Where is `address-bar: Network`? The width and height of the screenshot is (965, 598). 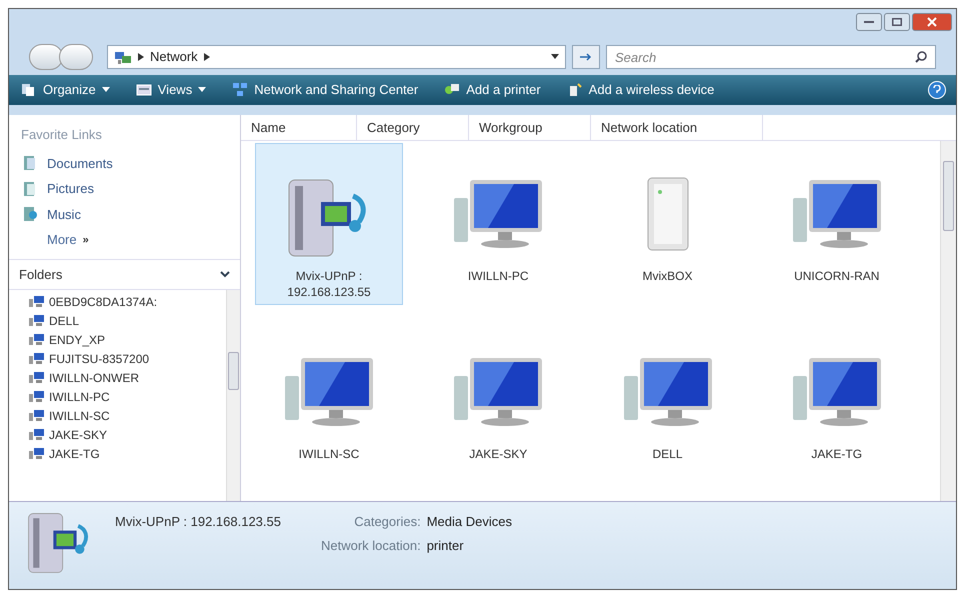 address-bar: Network is located at coordinates (336, 57).